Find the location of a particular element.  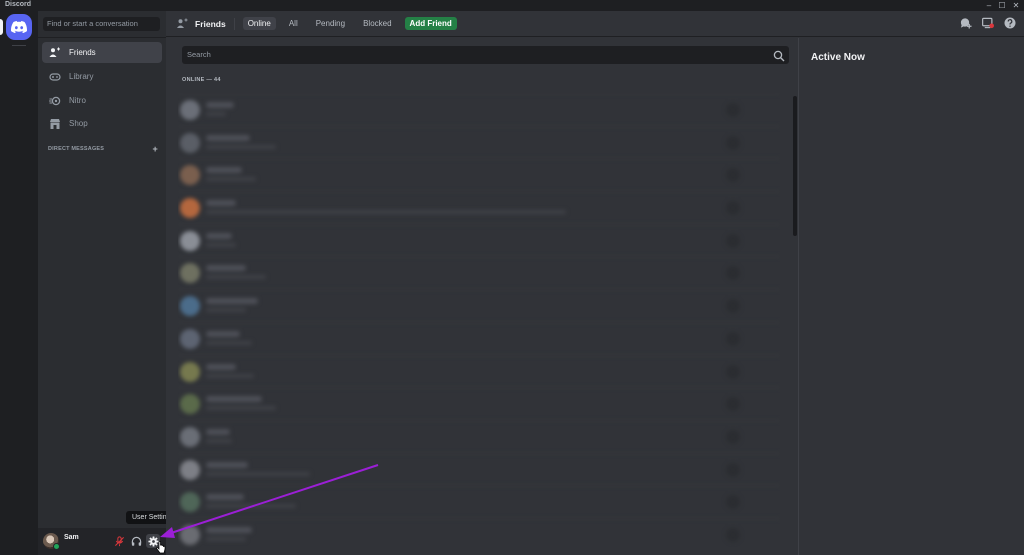

header-toolbar is located at coordinates (988, 23).